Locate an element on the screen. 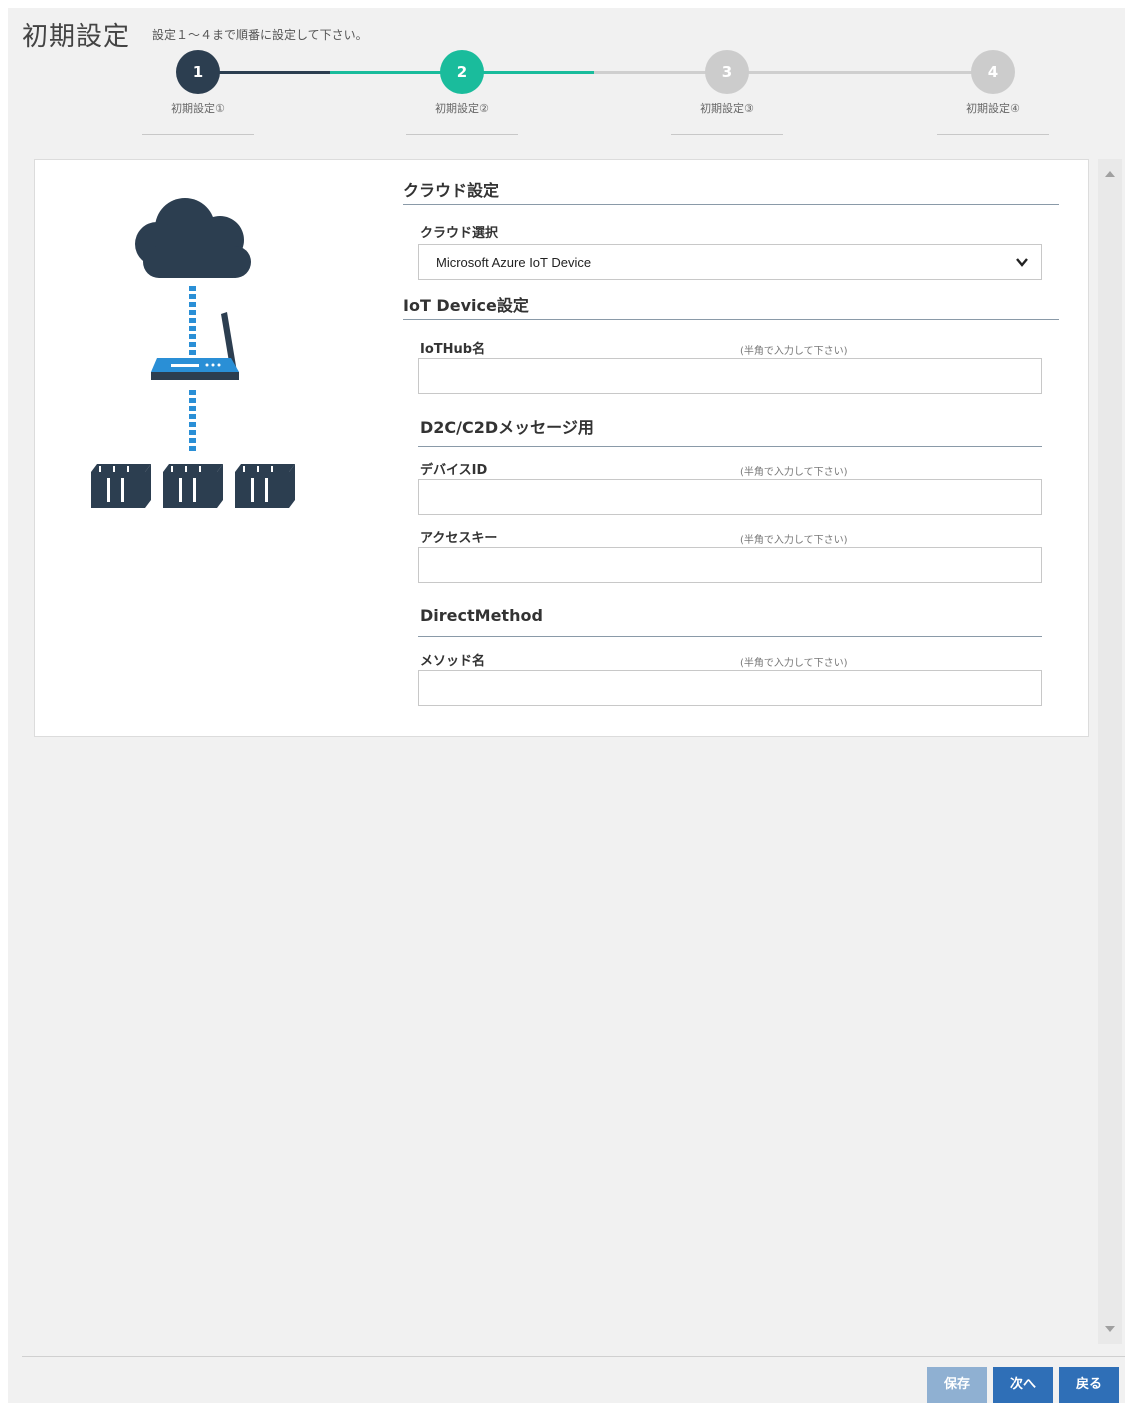 The width and height of the screenshot is (1125, 1403). step-label: 初期設定③ is located at coordinates (727, 108).